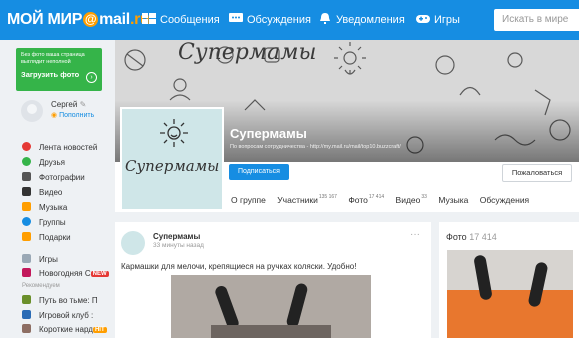  I want to click on group-title: Супермамы, so click(268, 133).